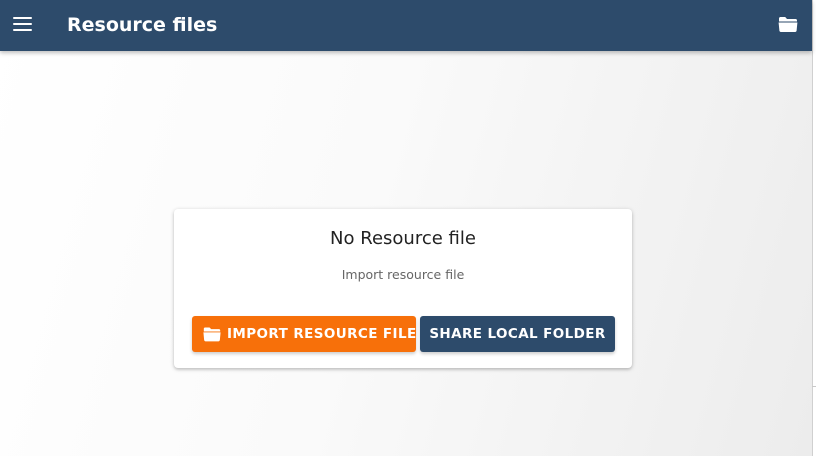 Image resolution: width=816 pixels, height=456 pixels. What do you see at coordinates (406, 25) in the screenshot?
I see `app-bar: Resource files` at bounding box center [406, 25].